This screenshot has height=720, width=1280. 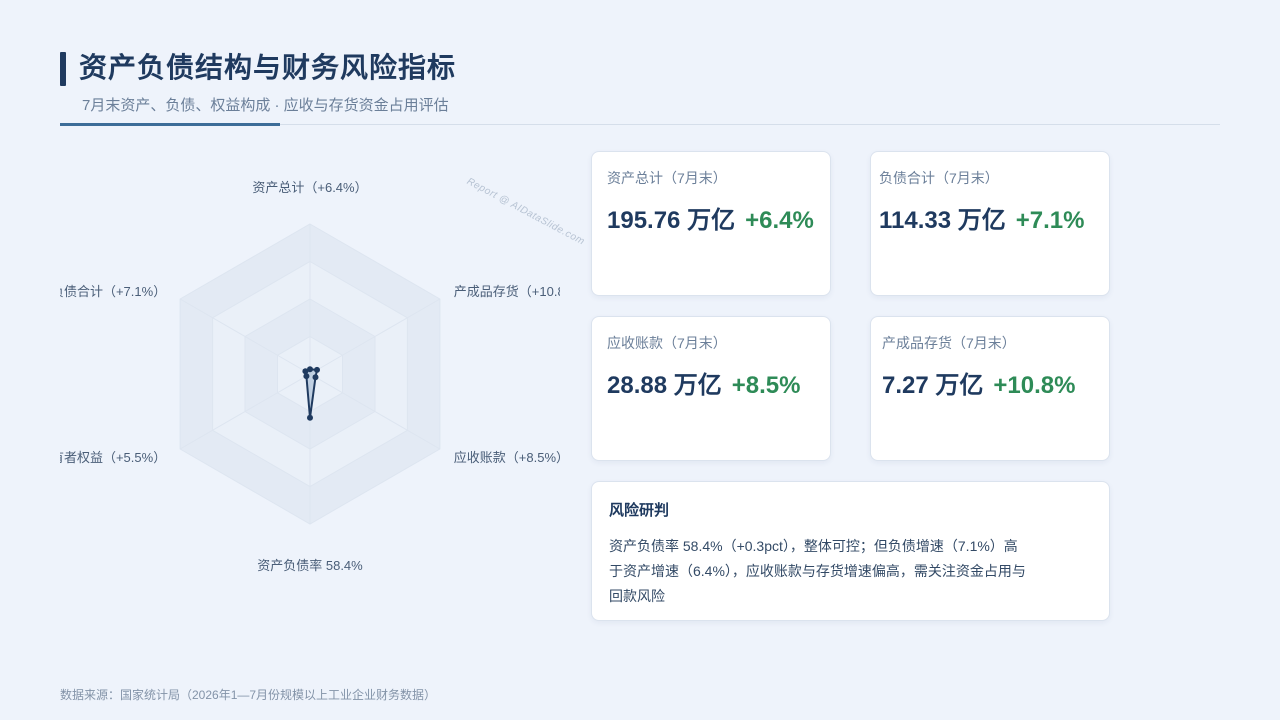 I want to click on kpi-value: 7.27 万亿, so click(x=933, y=385).